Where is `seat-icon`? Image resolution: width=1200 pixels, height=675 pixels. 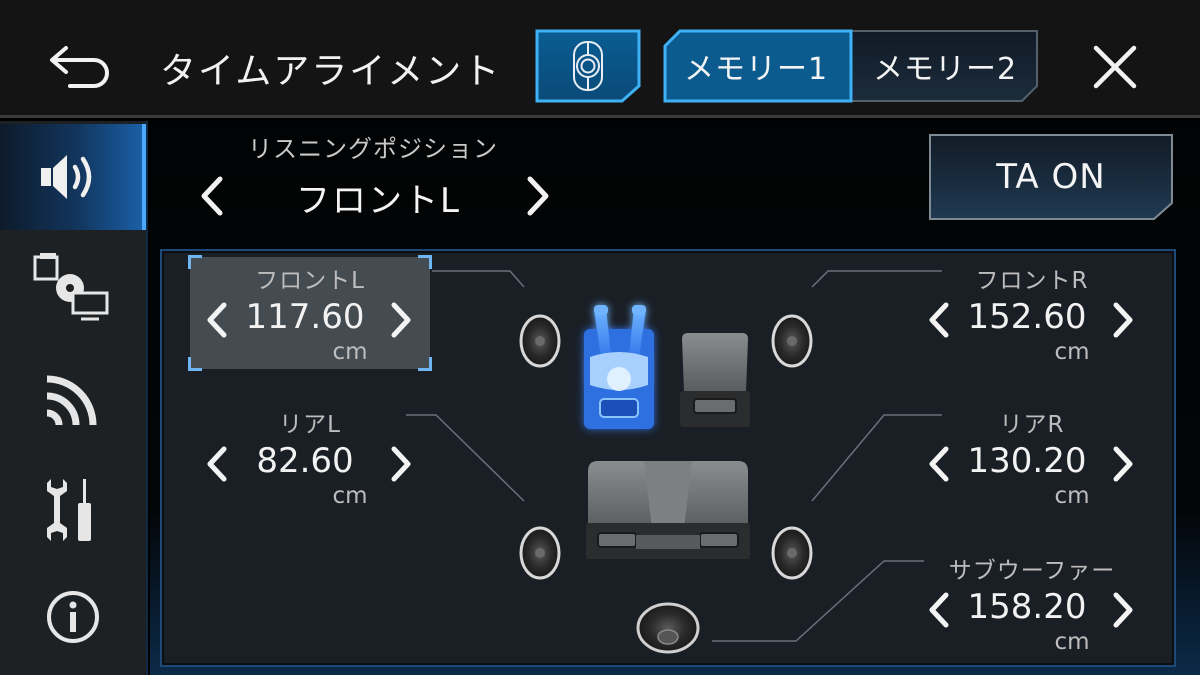 seat-icon is located at coordinates (588, 66).